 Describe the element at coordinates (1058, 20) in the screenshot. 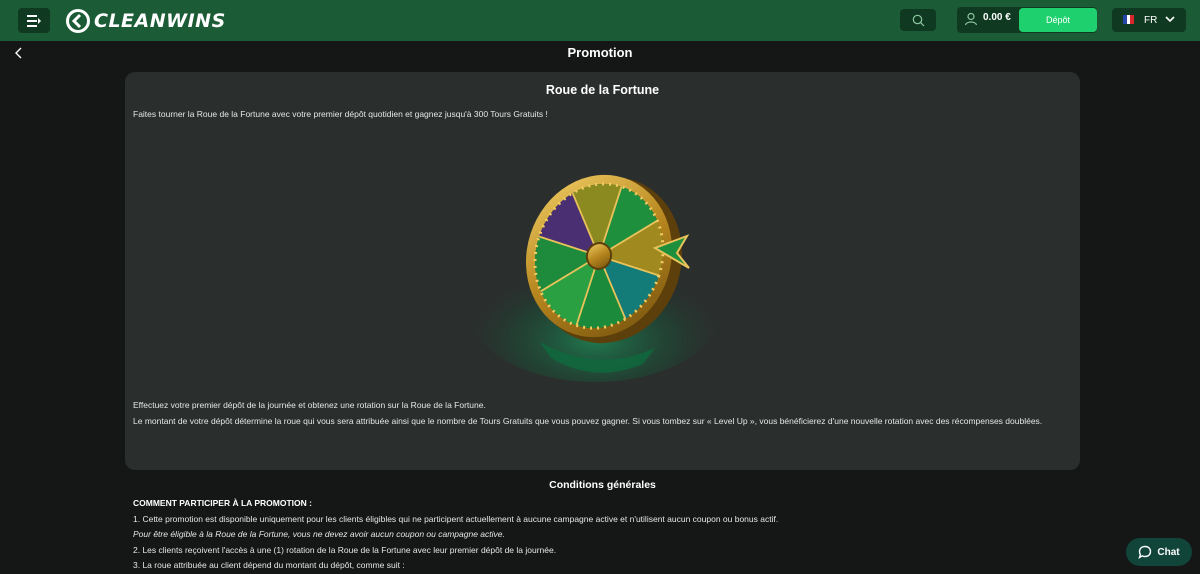

I see `deposit-button: Dépôt` at that location.